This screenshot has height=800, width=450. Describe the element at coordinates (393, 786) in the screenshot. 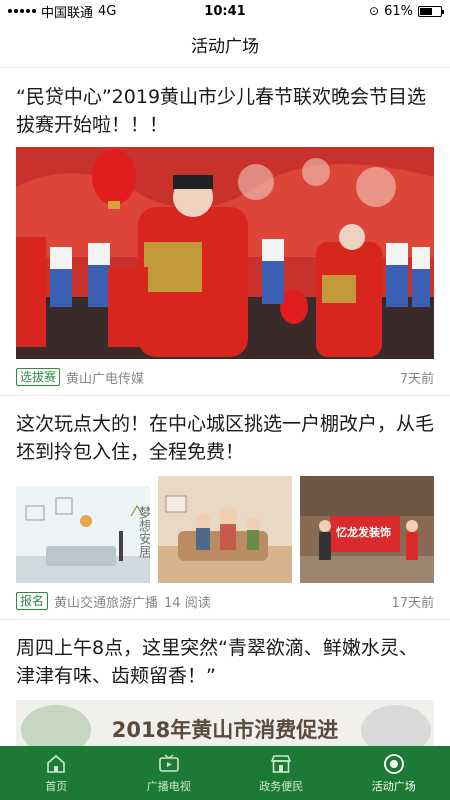

I see `tab-label: 活动广场` at that location.